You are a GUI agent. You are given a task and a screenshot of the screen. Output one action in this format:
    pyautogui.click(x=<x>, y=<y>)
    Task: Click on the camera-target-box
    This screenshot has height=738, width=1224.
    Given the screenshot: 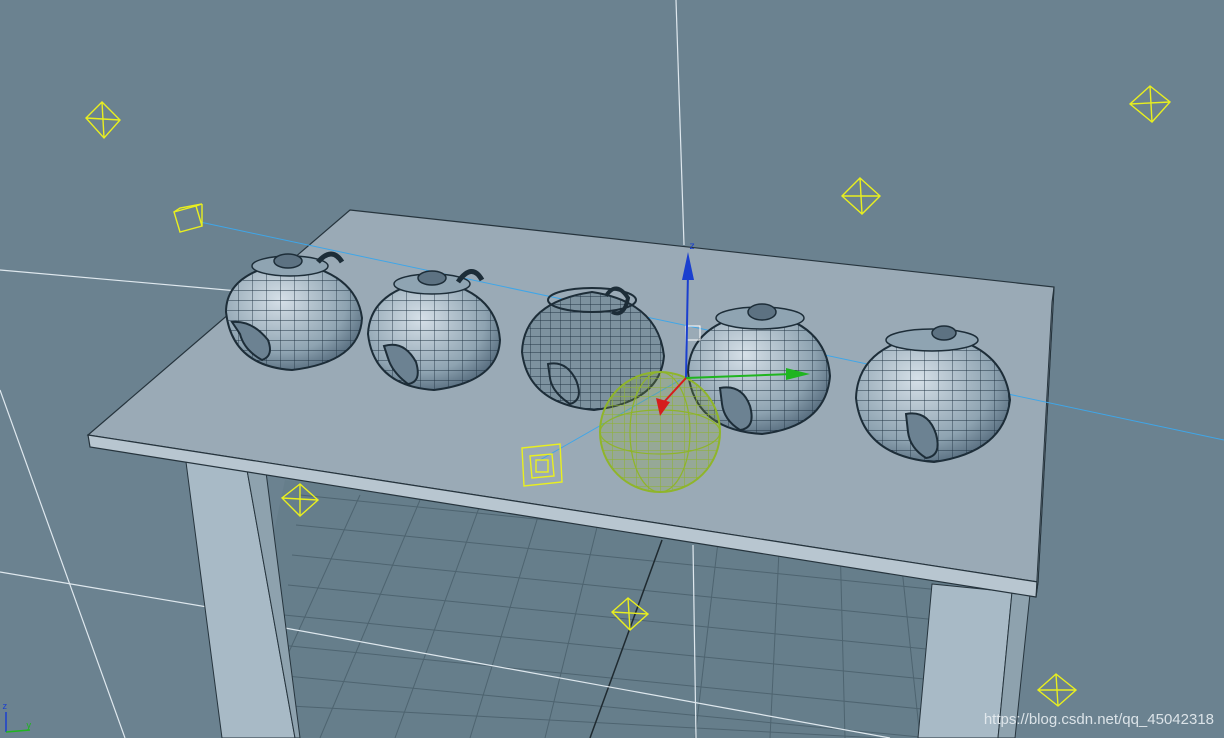 What is the action you would take?
    pyautogui.click(x=188, y=218)
    